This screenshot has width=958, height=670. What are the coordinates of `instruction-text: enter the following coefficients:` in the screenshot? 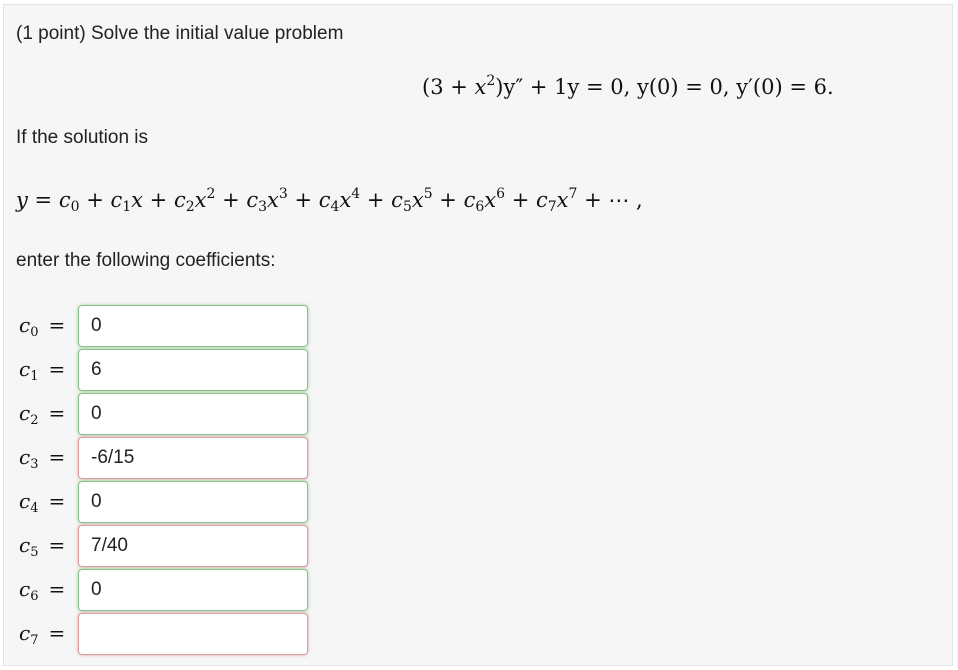 It's located at (146, 260).